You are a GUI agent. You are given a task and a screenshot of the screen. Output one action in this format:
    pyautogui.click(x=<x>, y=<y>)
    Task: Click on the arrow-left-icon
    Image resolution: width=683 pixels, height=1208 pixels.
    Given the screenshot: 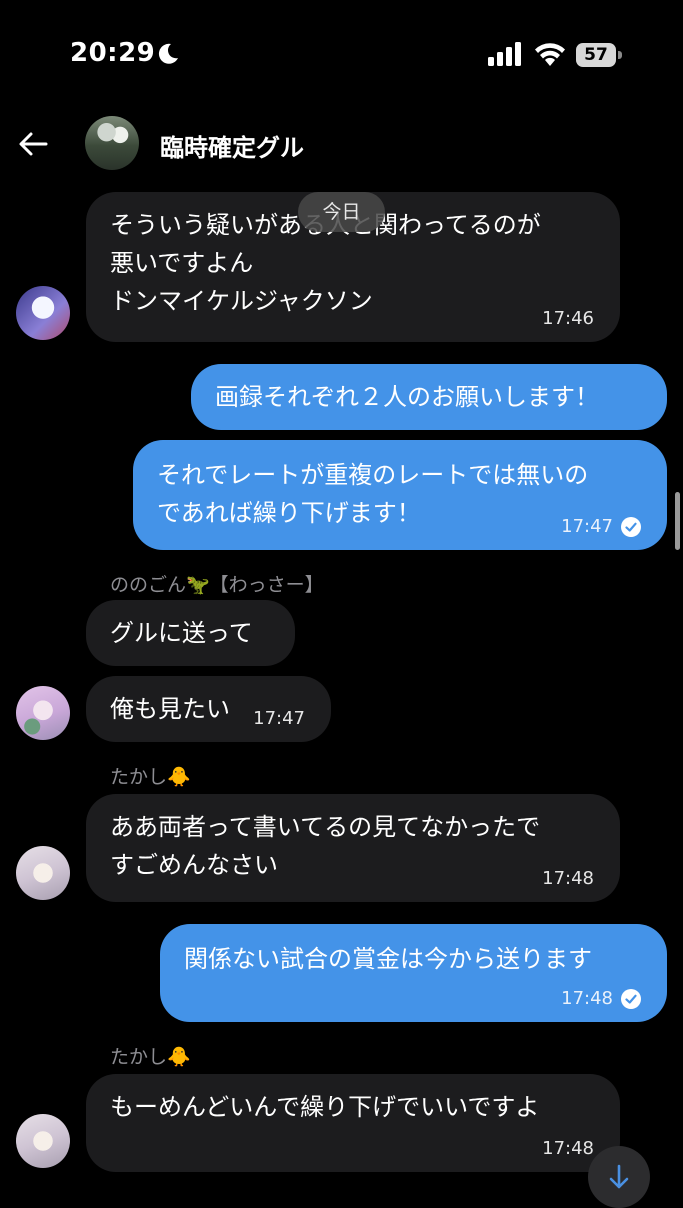 What is the action you would take?
    pyautogui.click(x=34, y=144)
    